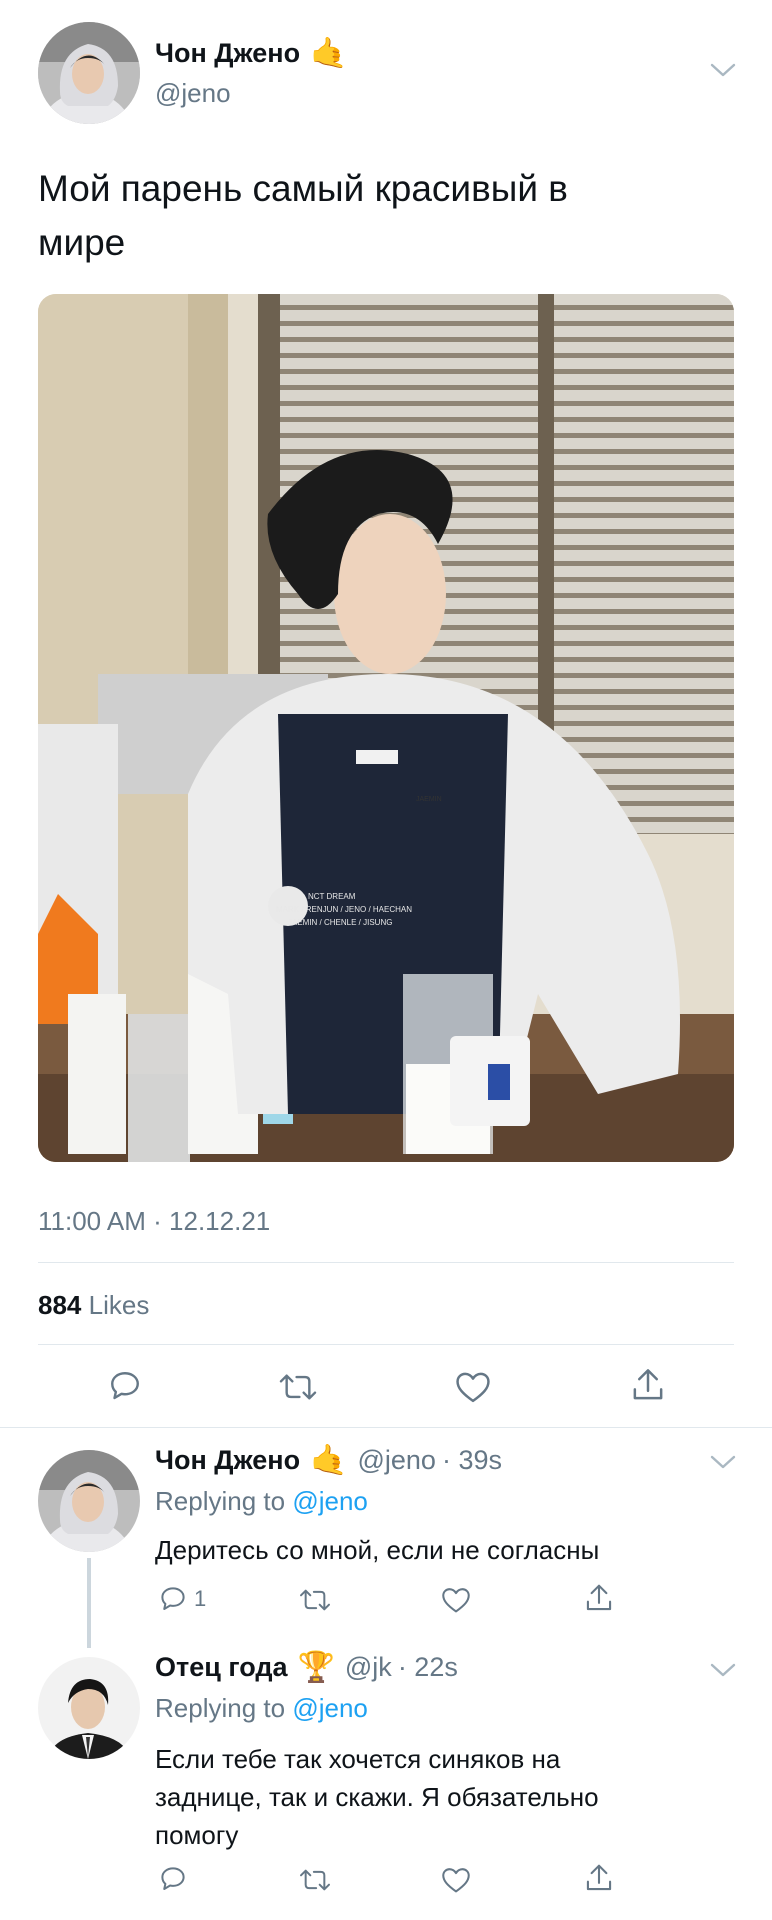 This screenshot has width=772, height=1920. I want to click on main-tweet-text: Мой парень самый красивый в мире, so click(303, 216).